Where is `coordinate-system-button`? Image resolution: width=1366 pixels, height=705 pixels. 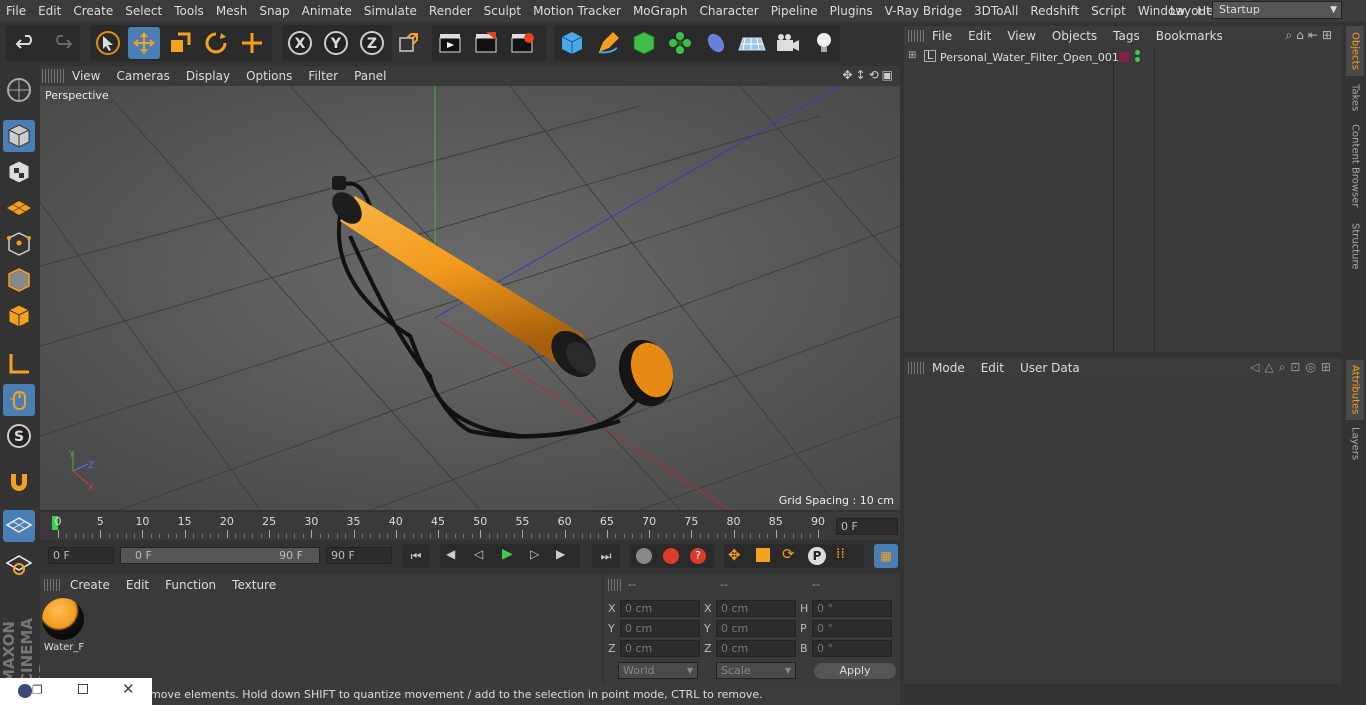 coordinate-system-button is located at coordinates (408, 43).